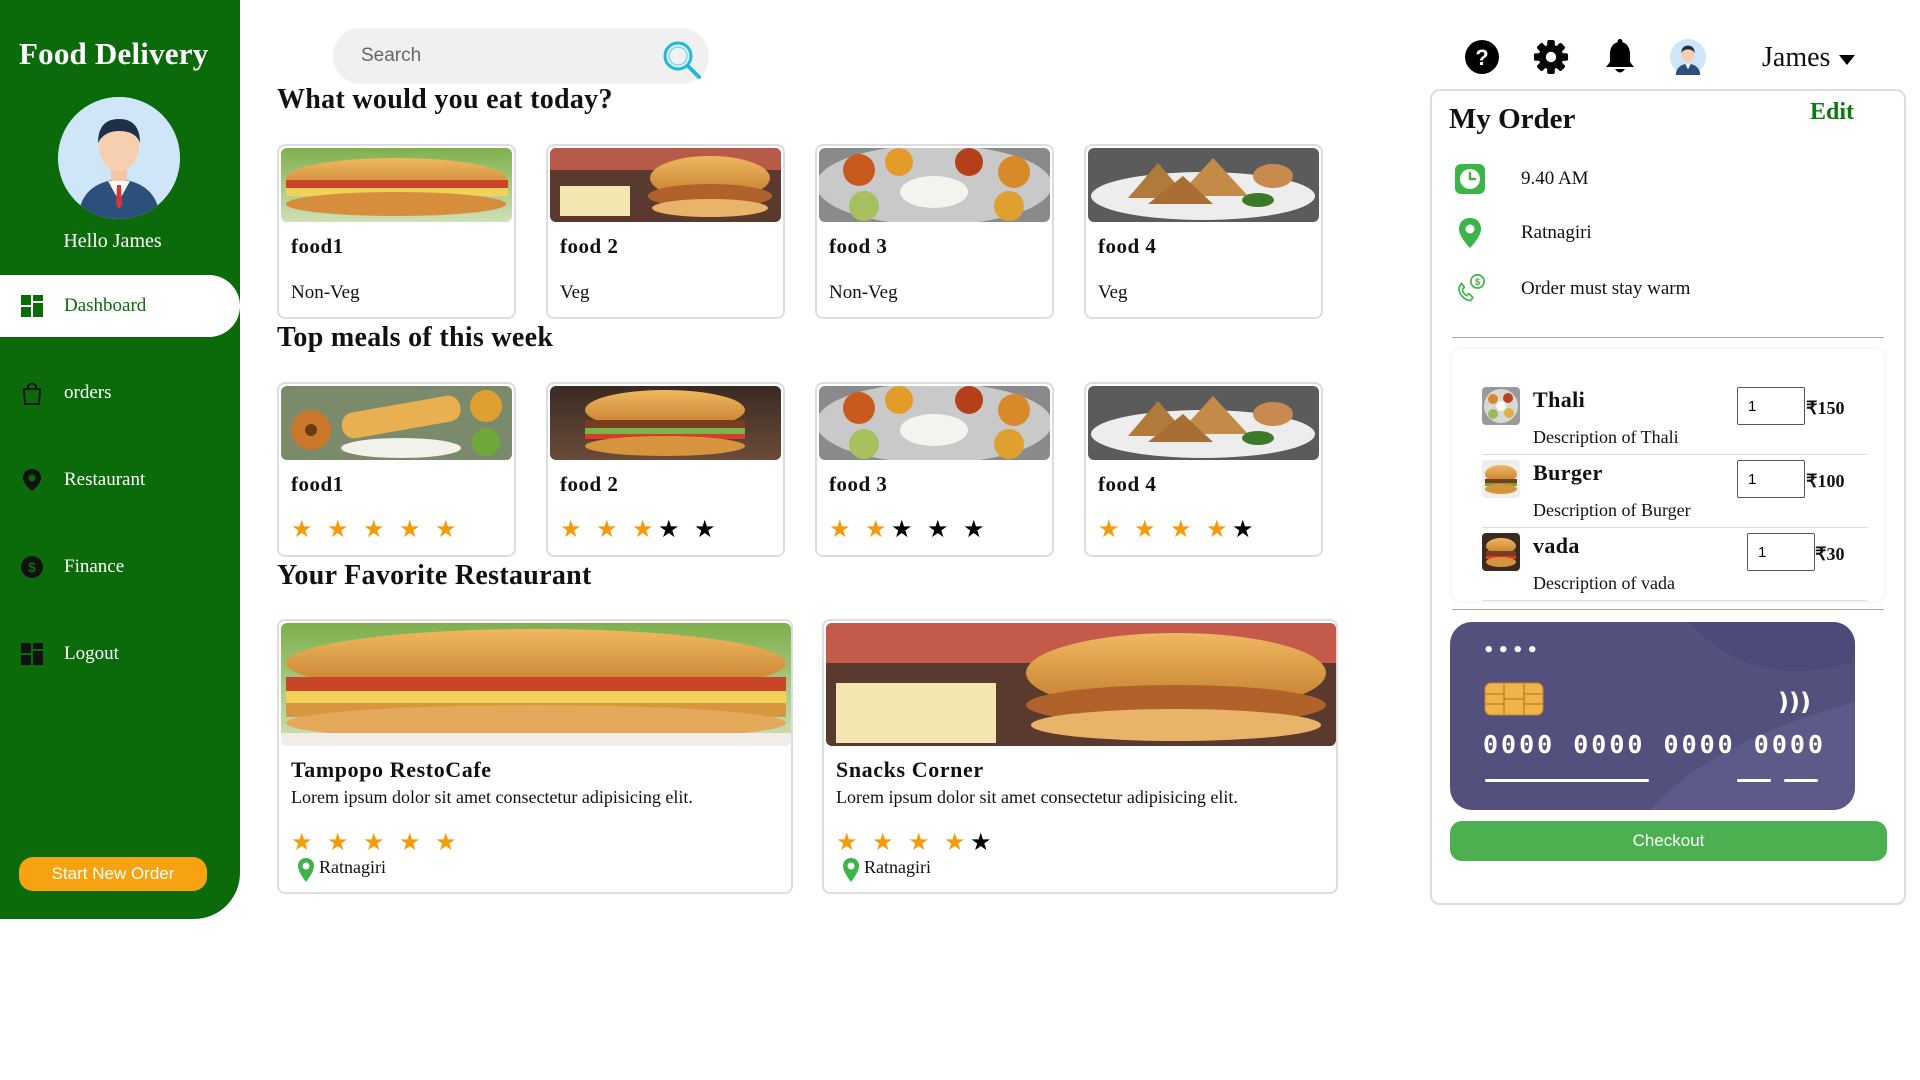  Describe the element at coordinates (1832, 112) in the screenshot. I see `edit-link: Edit` at that location.